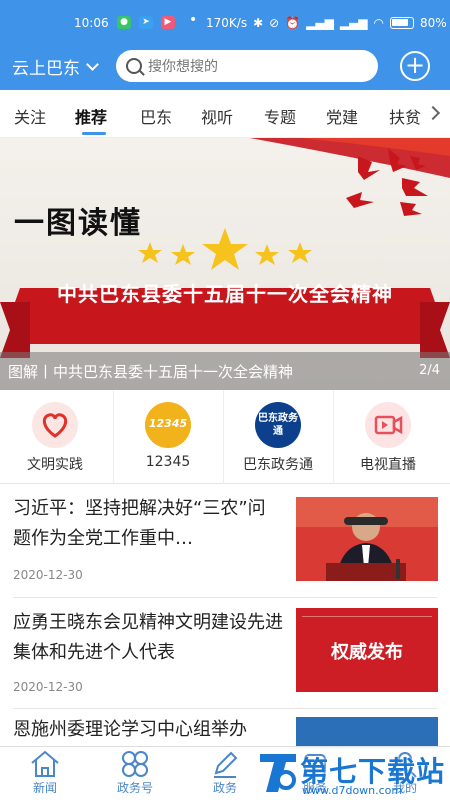  I want to click on grid-clover-icon, so click(135, 764).